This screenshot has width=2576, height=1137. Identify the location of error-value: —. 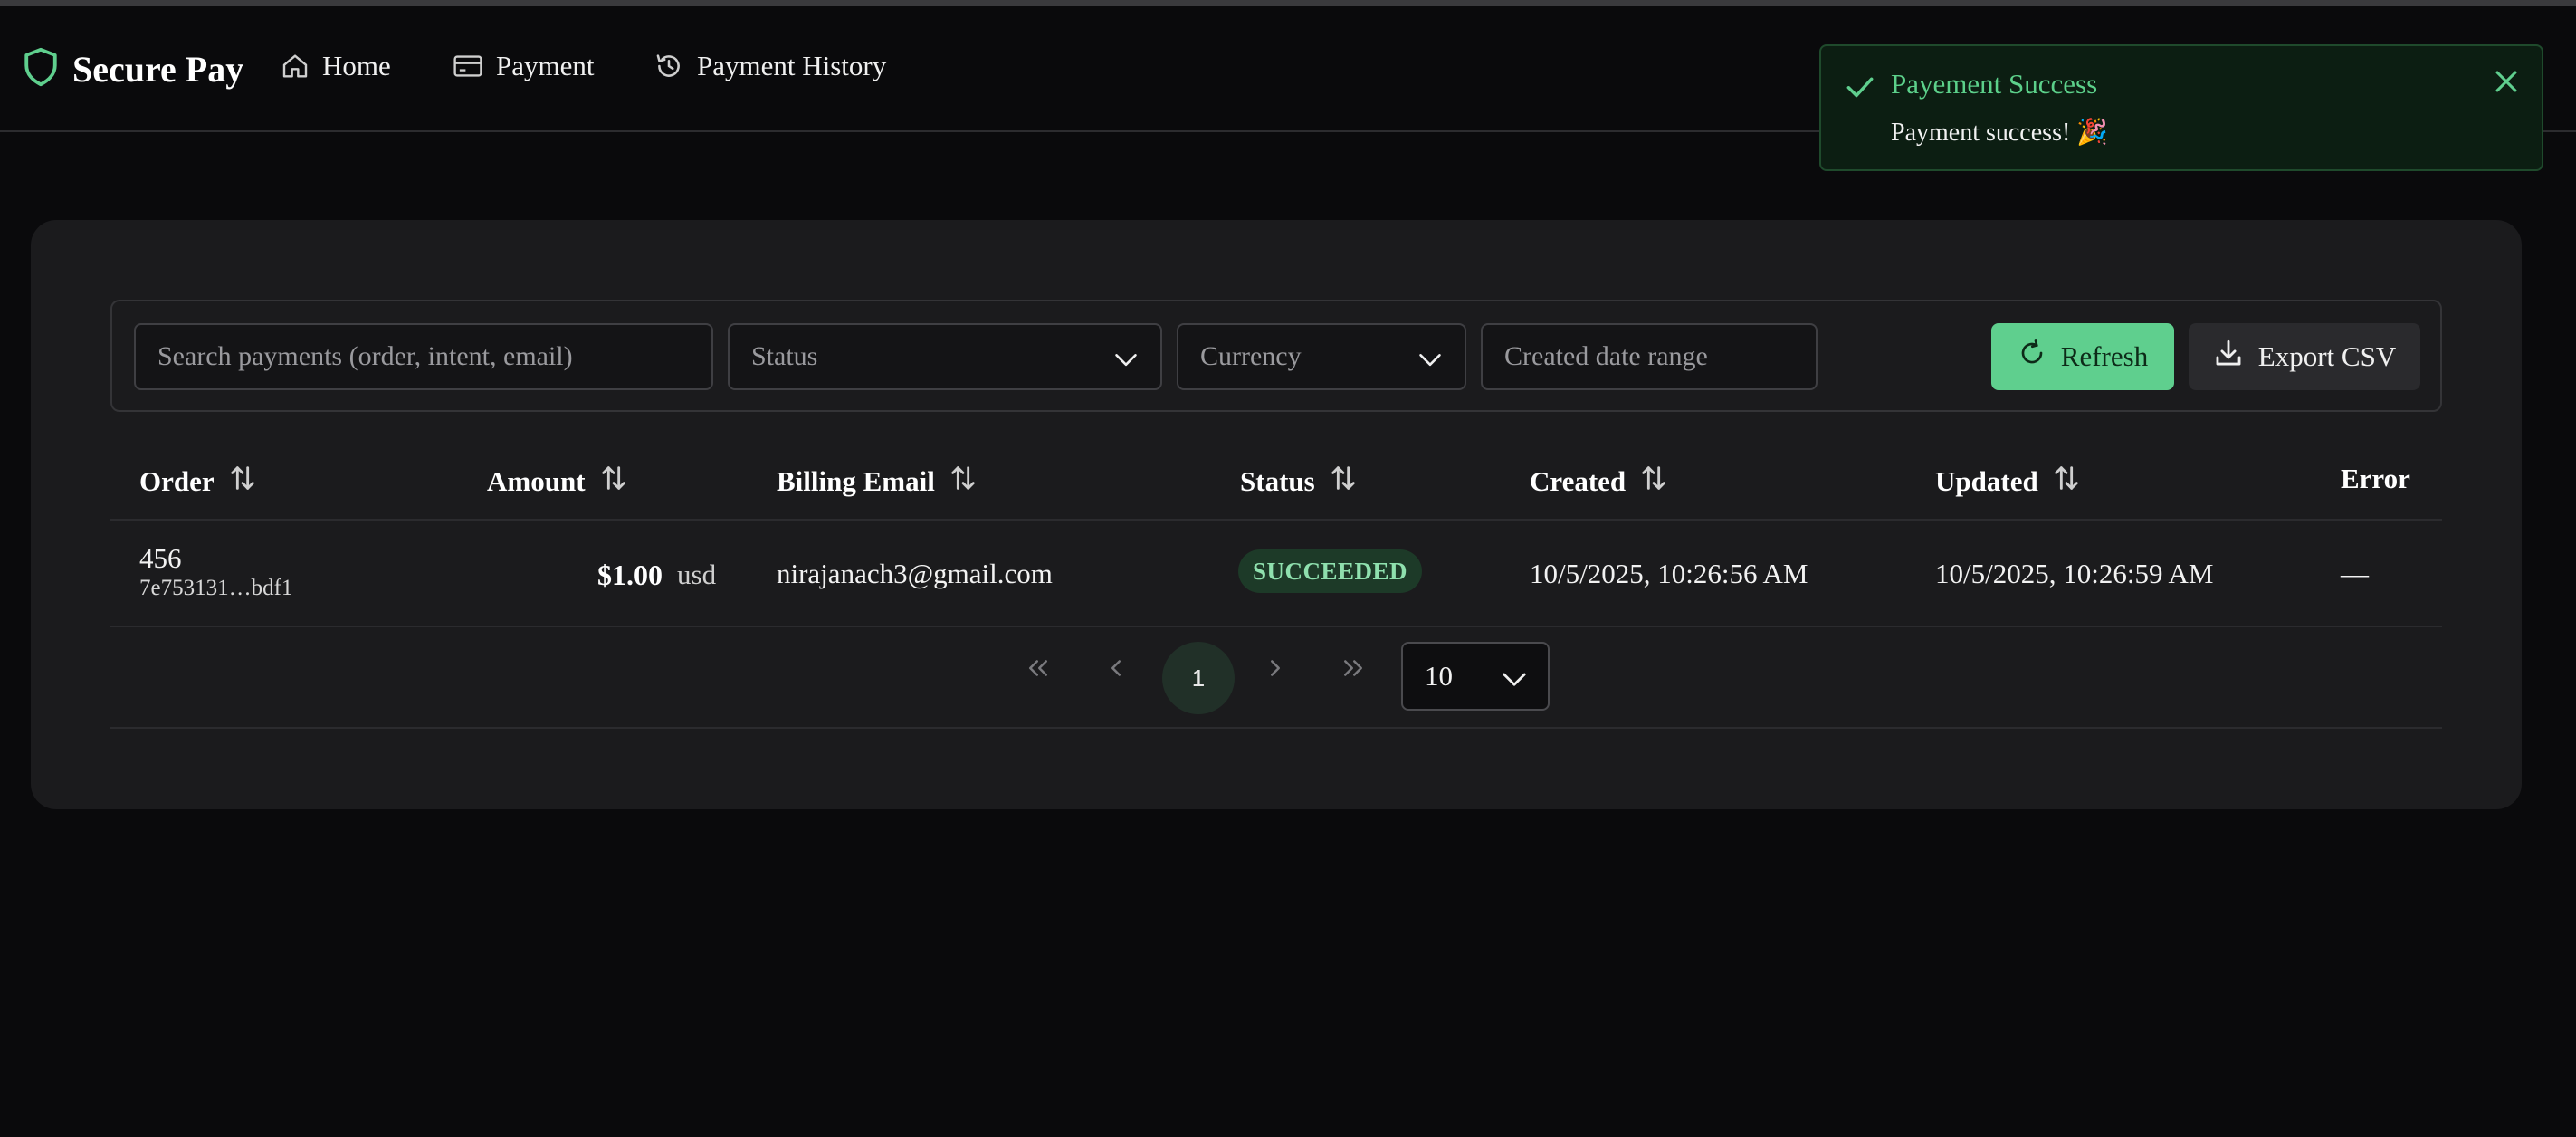
(2355, 573).